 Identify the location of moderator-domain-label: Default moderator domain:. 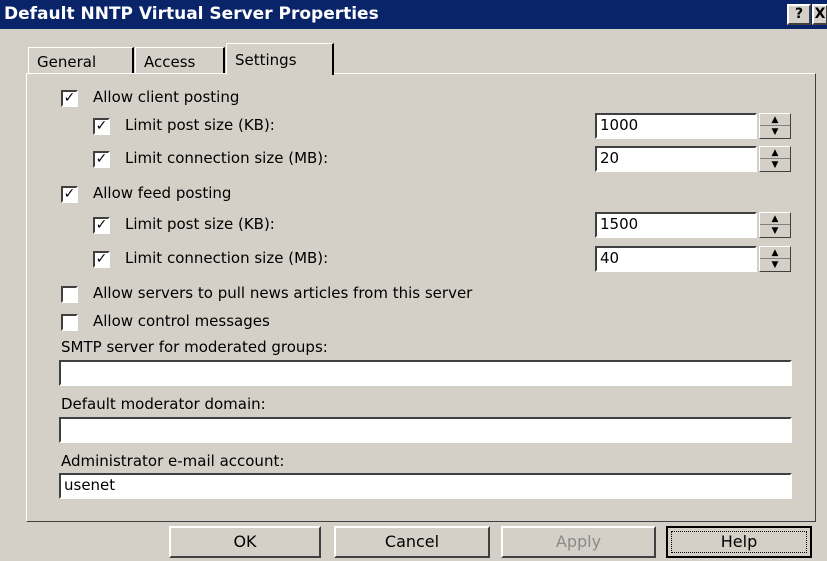
(163, 404).